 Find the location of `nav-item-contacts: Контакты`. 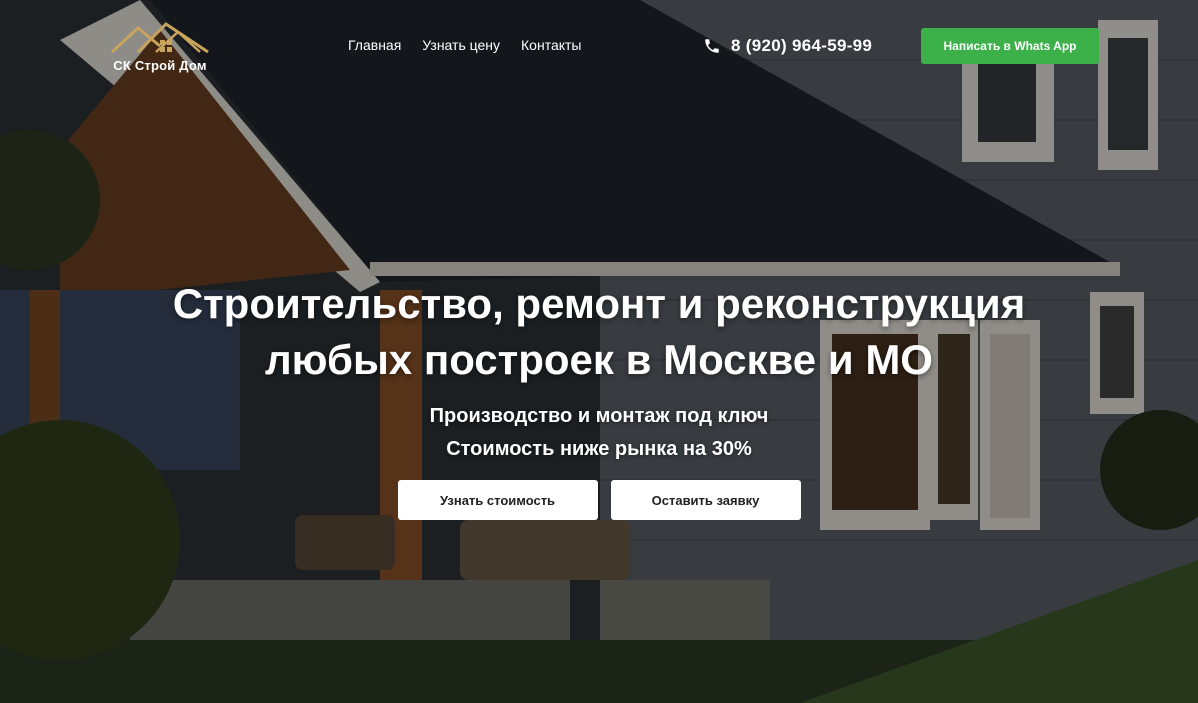

nav-item-contacts: Контакты is located at coordinates (551, 45).